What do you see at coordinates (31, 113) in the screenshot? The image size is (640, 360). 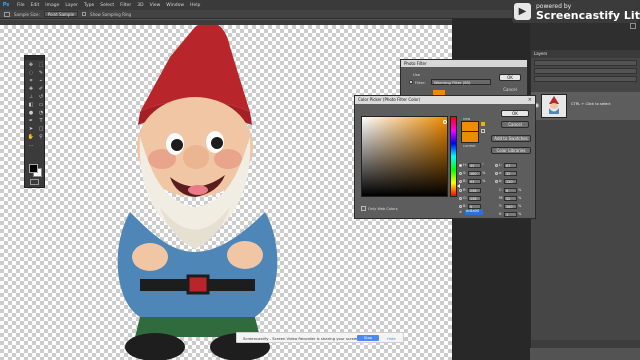 I see `blur-tool-icon: ●` at bounding box center [31, 113].